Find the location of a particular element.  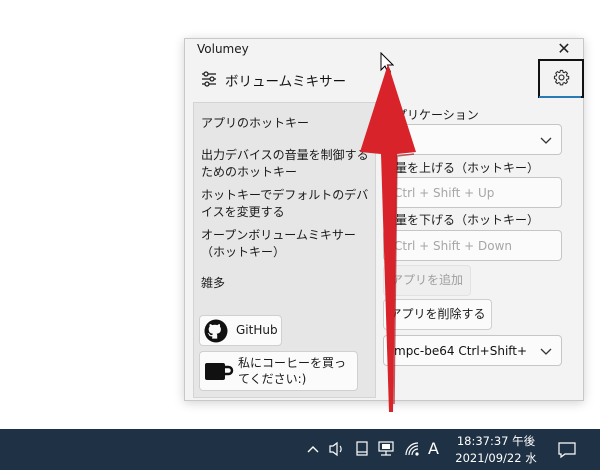

notification-icon is located at coordinates (567, 450).